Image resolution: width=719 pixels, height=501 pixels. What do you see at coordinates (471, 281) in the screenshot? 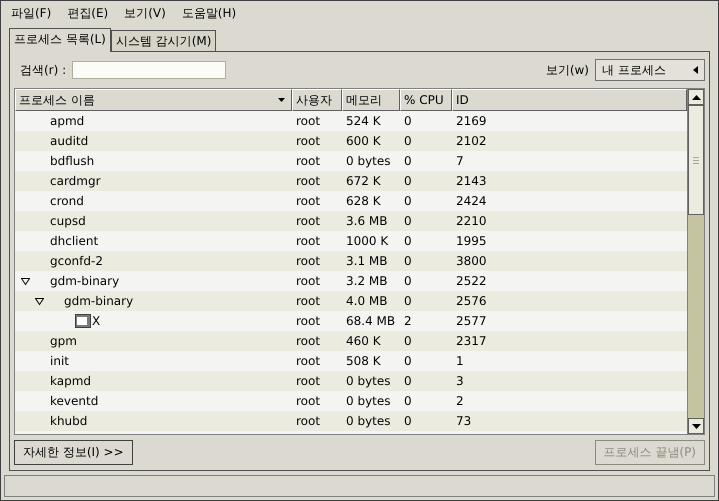
I see `id-cell: 2522` at bounding box center [471, 281].